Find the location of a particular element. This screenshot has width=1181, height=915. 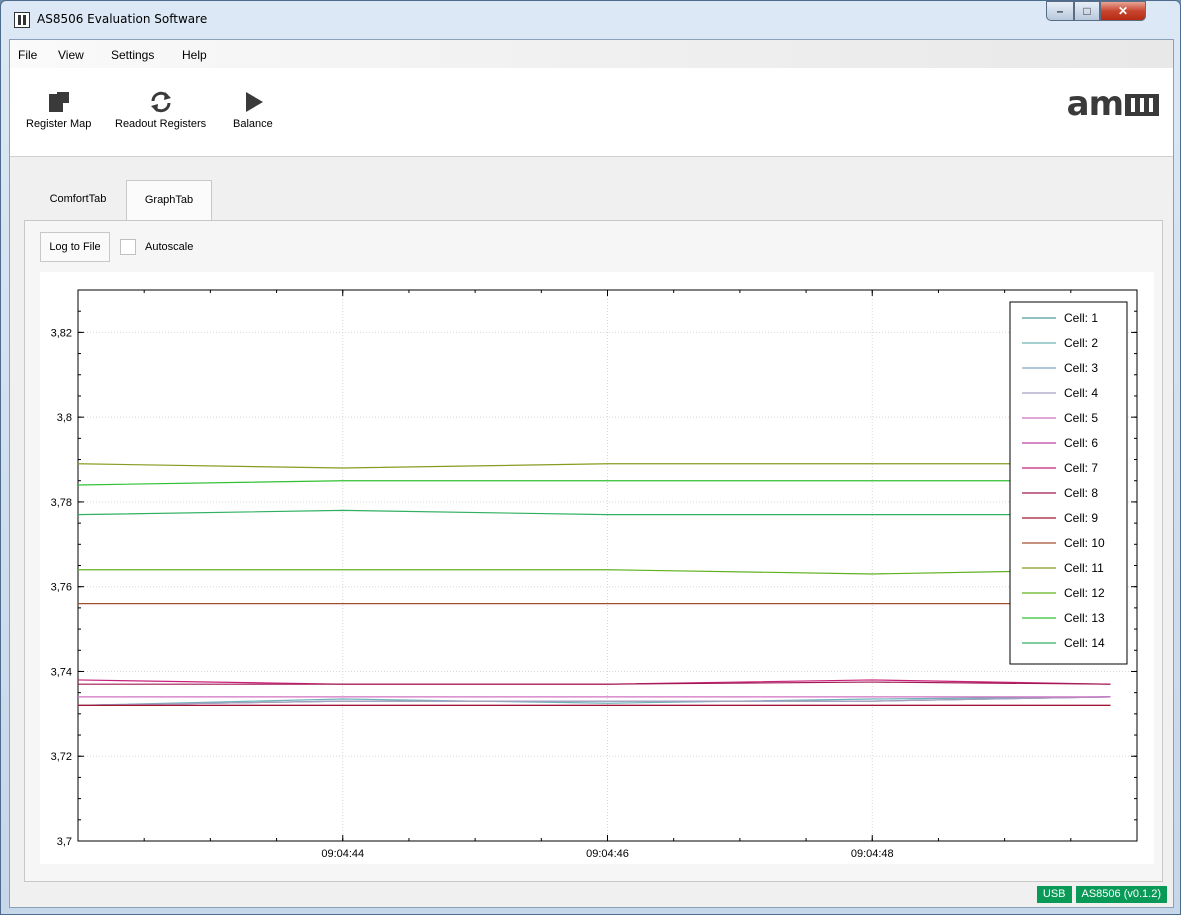

play-icon is located at coordinates (253, 102).